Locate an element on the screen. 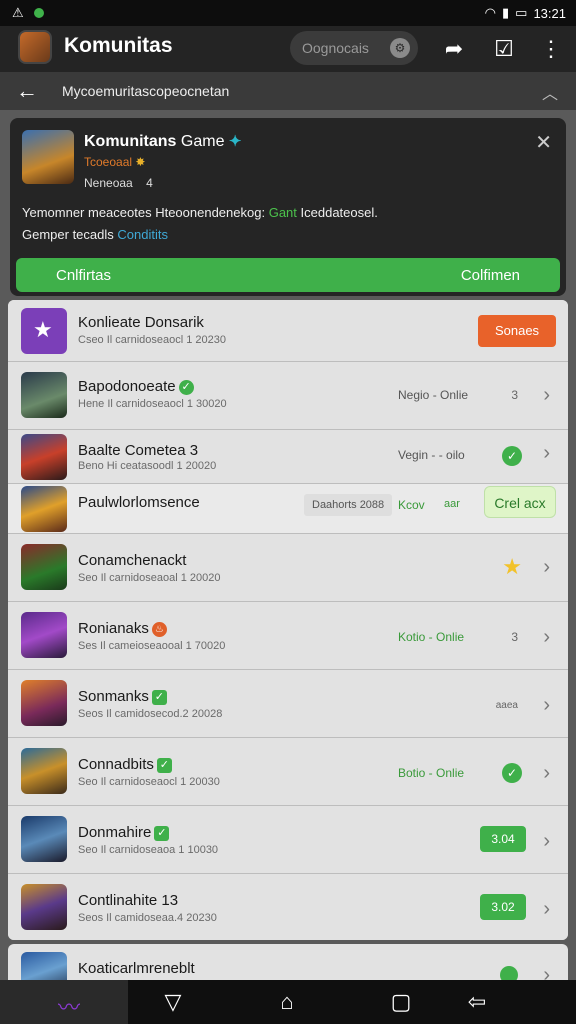 The image size is (576, 1024). close-icon: ✕ is located at coordinates (543, 142).